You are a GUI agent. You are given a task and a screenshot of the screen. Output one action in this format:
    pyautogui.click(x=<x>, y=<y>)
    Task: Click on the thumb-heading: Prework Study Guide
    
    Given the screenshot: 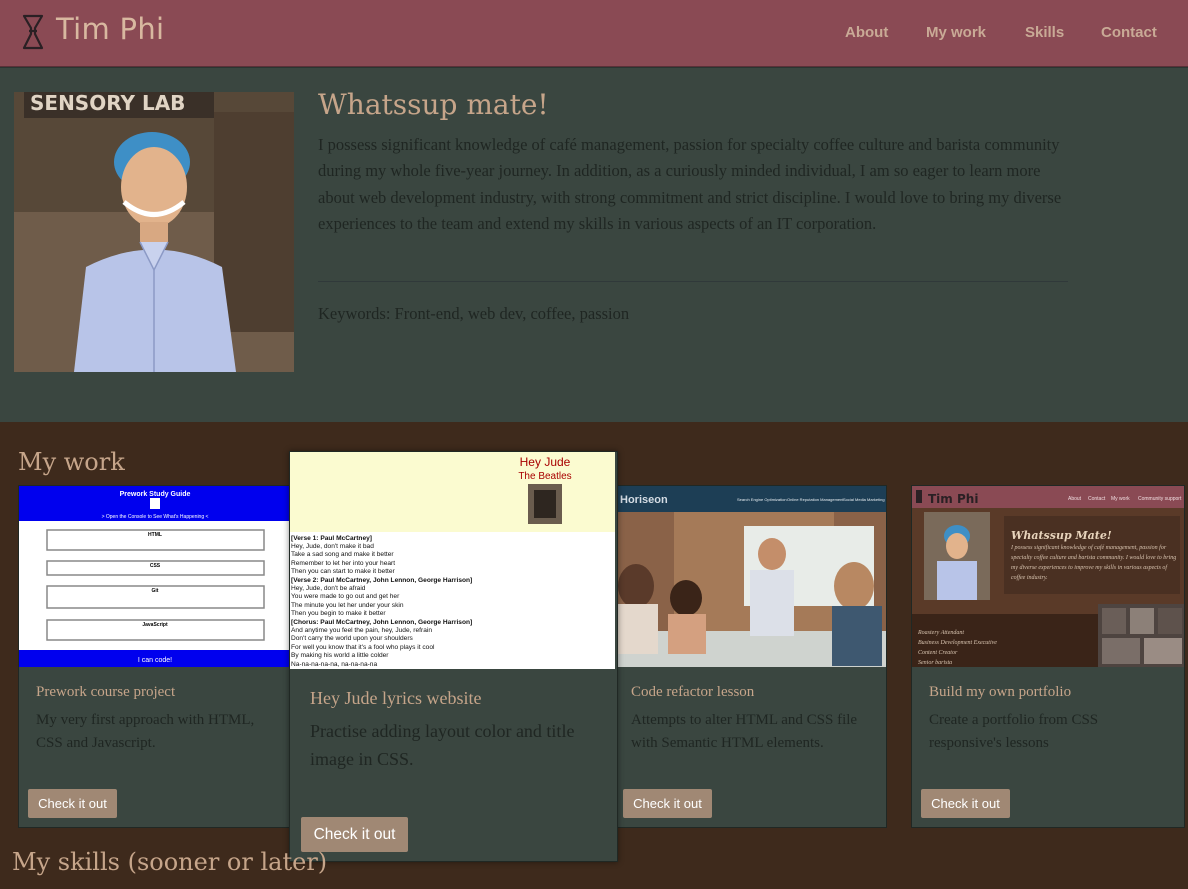 What is the action you would take?
    pyautogui.click(x=155, y=494)
    